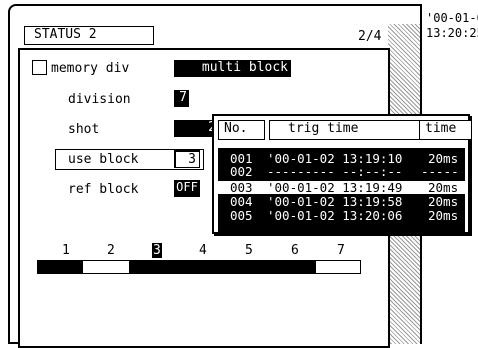  I want to click on block-number-1: 1, so click(66, 250).